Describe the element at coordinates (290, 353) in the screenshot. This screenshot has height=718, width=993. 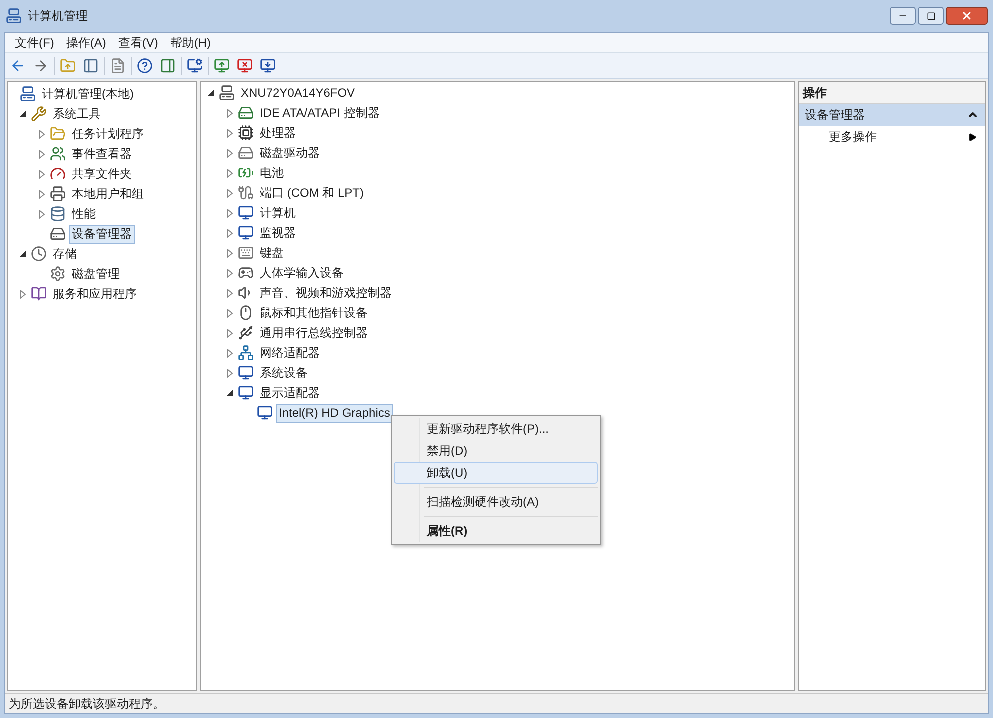
I see `tree-item: 网络适配器` at that location.